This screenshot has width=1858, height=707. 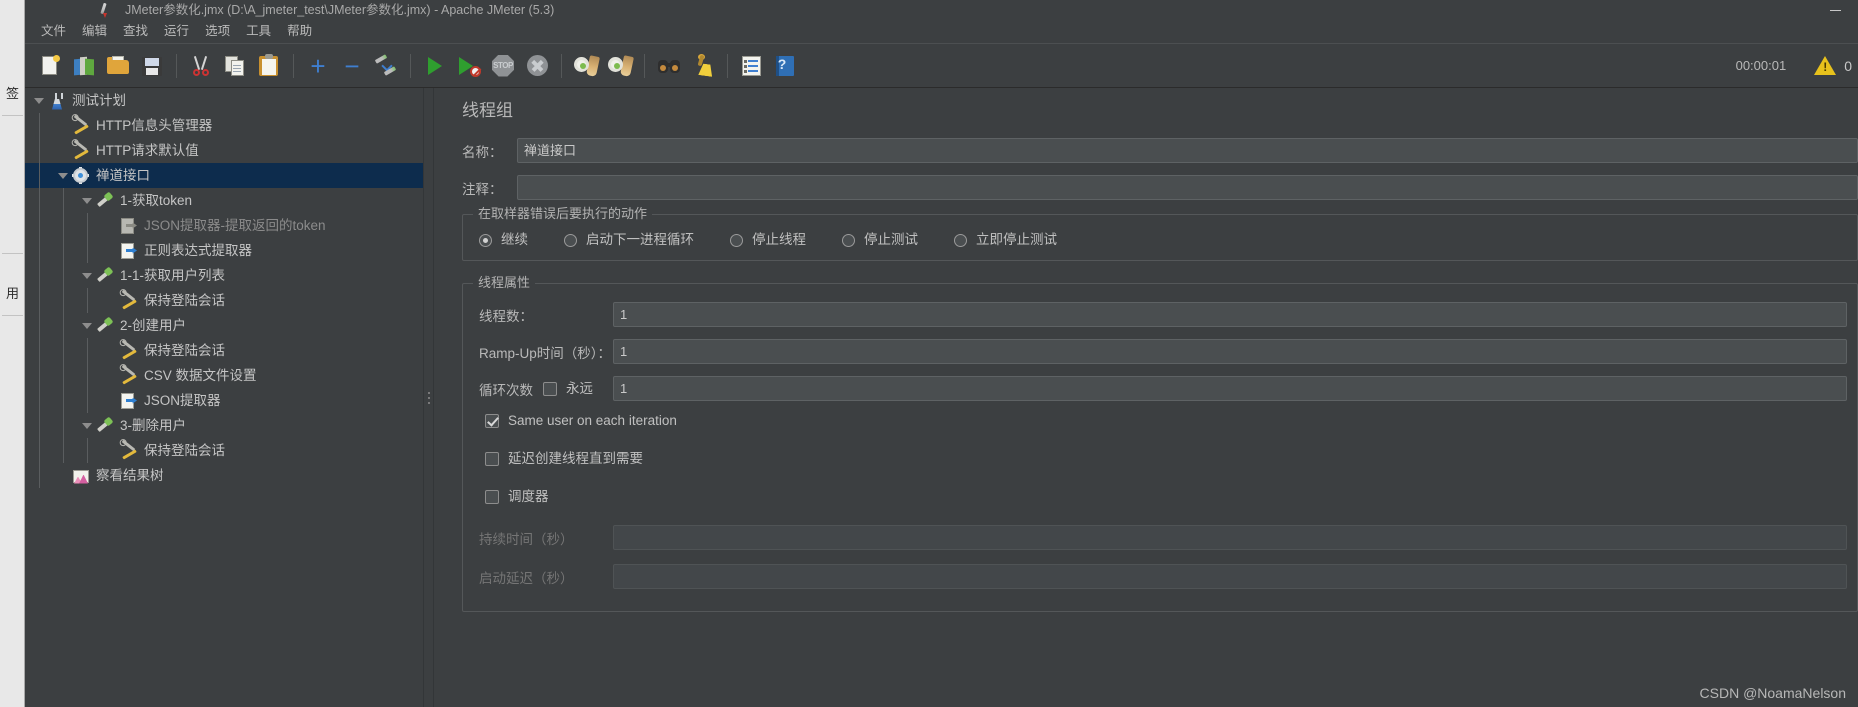 What do you see at coordinates (12, 294) in the screenshot?
I see `side-tab-usage: 用` at bounding box center [12, 294].